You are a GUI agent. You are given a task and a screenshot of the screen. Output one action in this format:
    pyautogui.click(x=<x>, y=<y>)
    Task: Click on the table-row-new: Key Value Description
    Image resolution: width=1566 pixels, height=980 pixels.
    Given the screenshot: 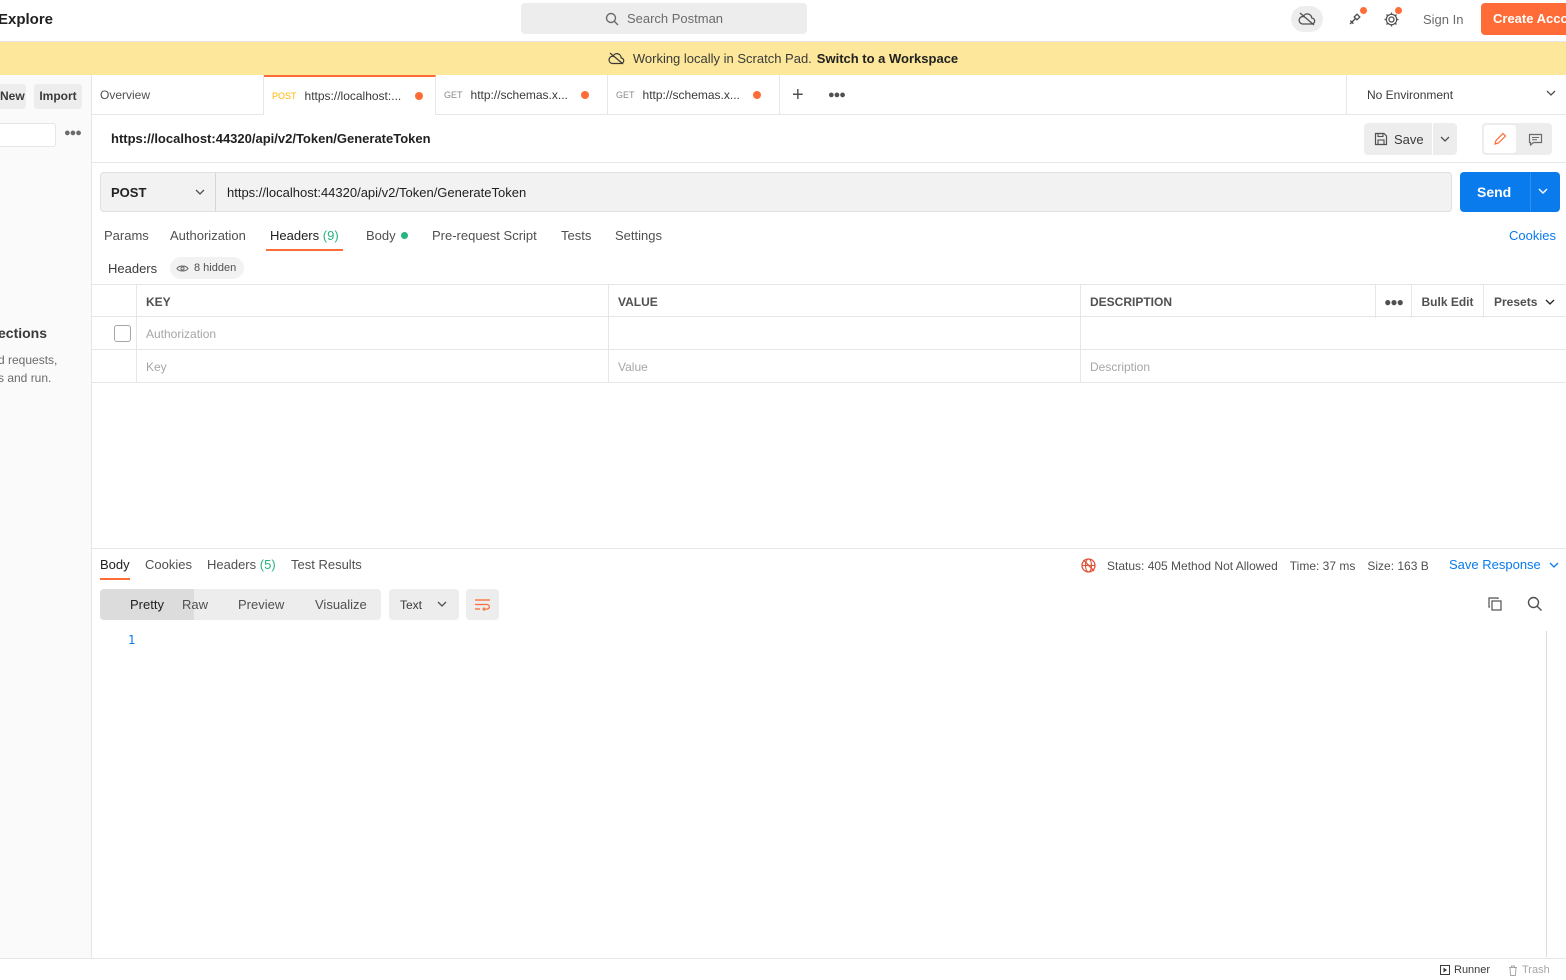 What is the action you would take?
    pyautogui.click(x=829, y=366)
    